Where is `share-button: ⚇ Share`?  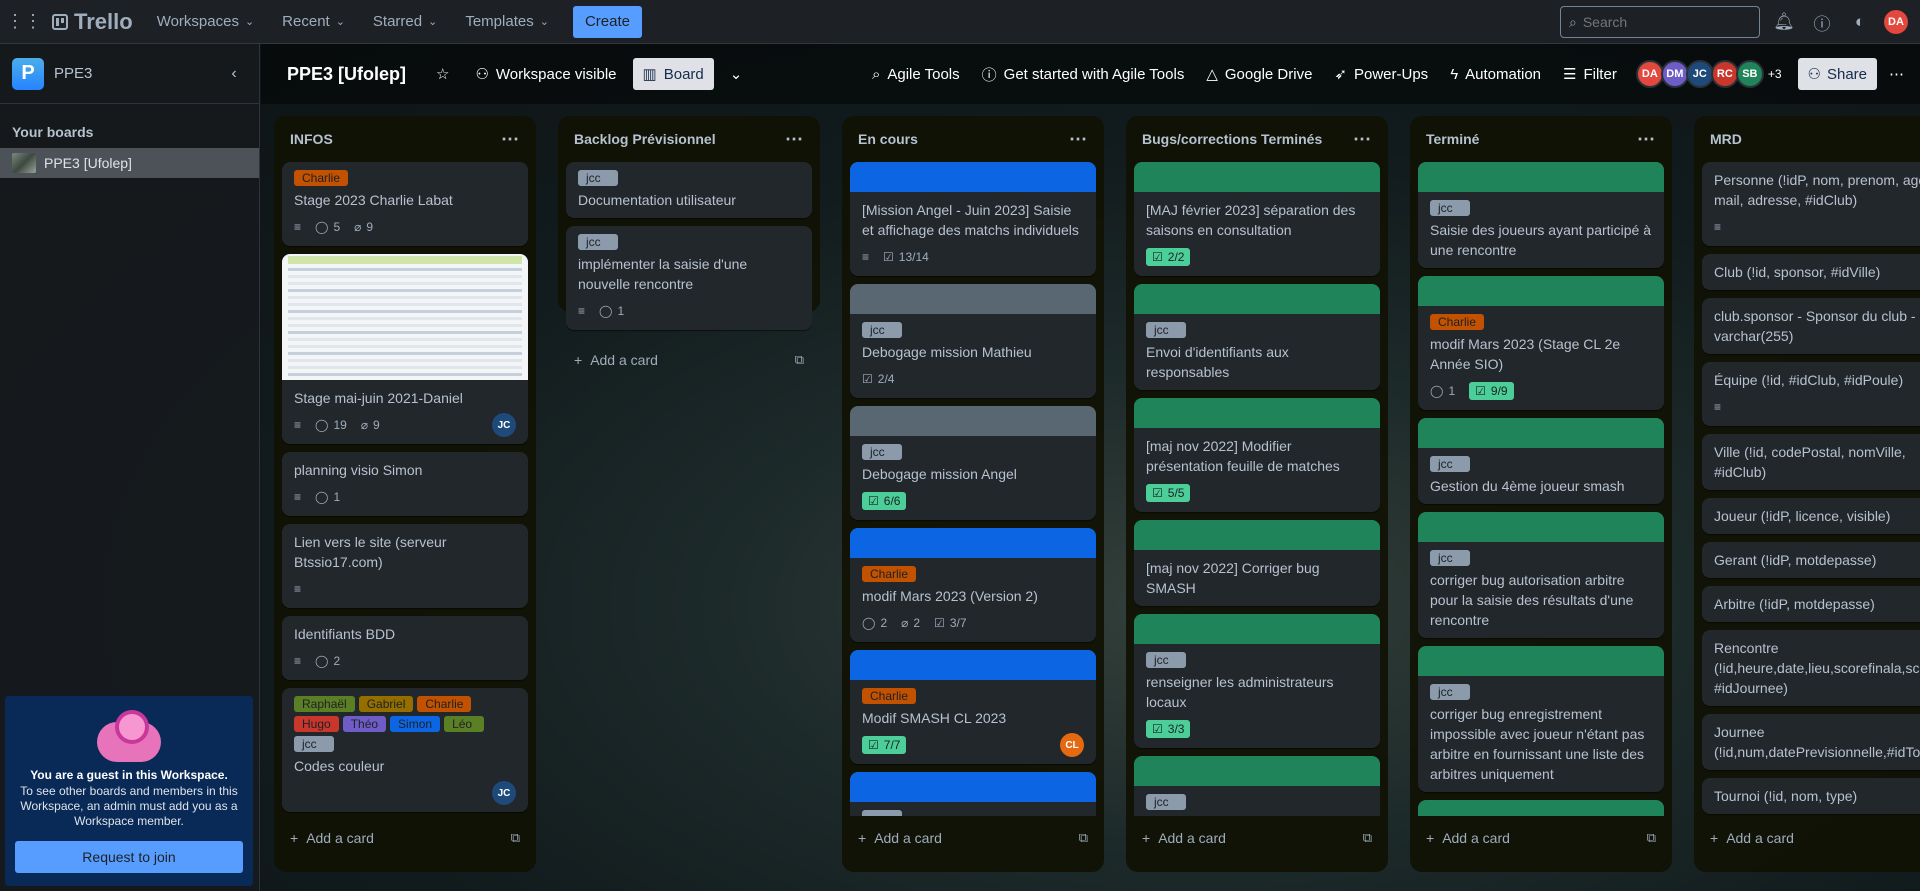 share-button: ⚇ Share is located at coordinates (1837, 74).